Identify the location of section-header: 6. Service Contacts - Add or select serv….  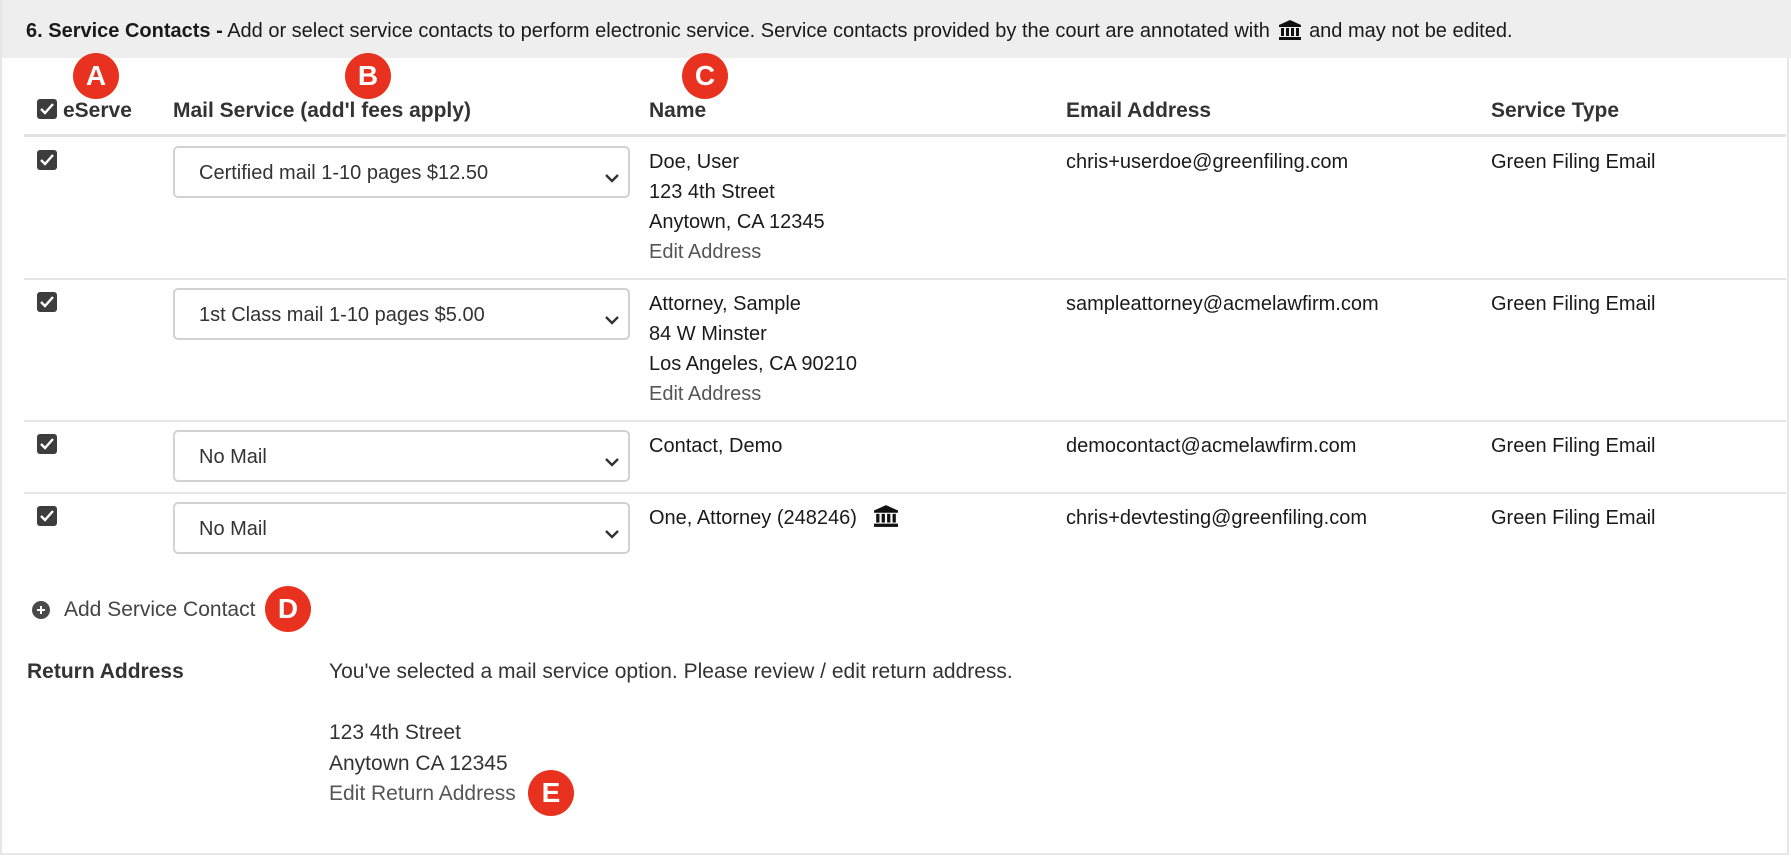
(896, 29).